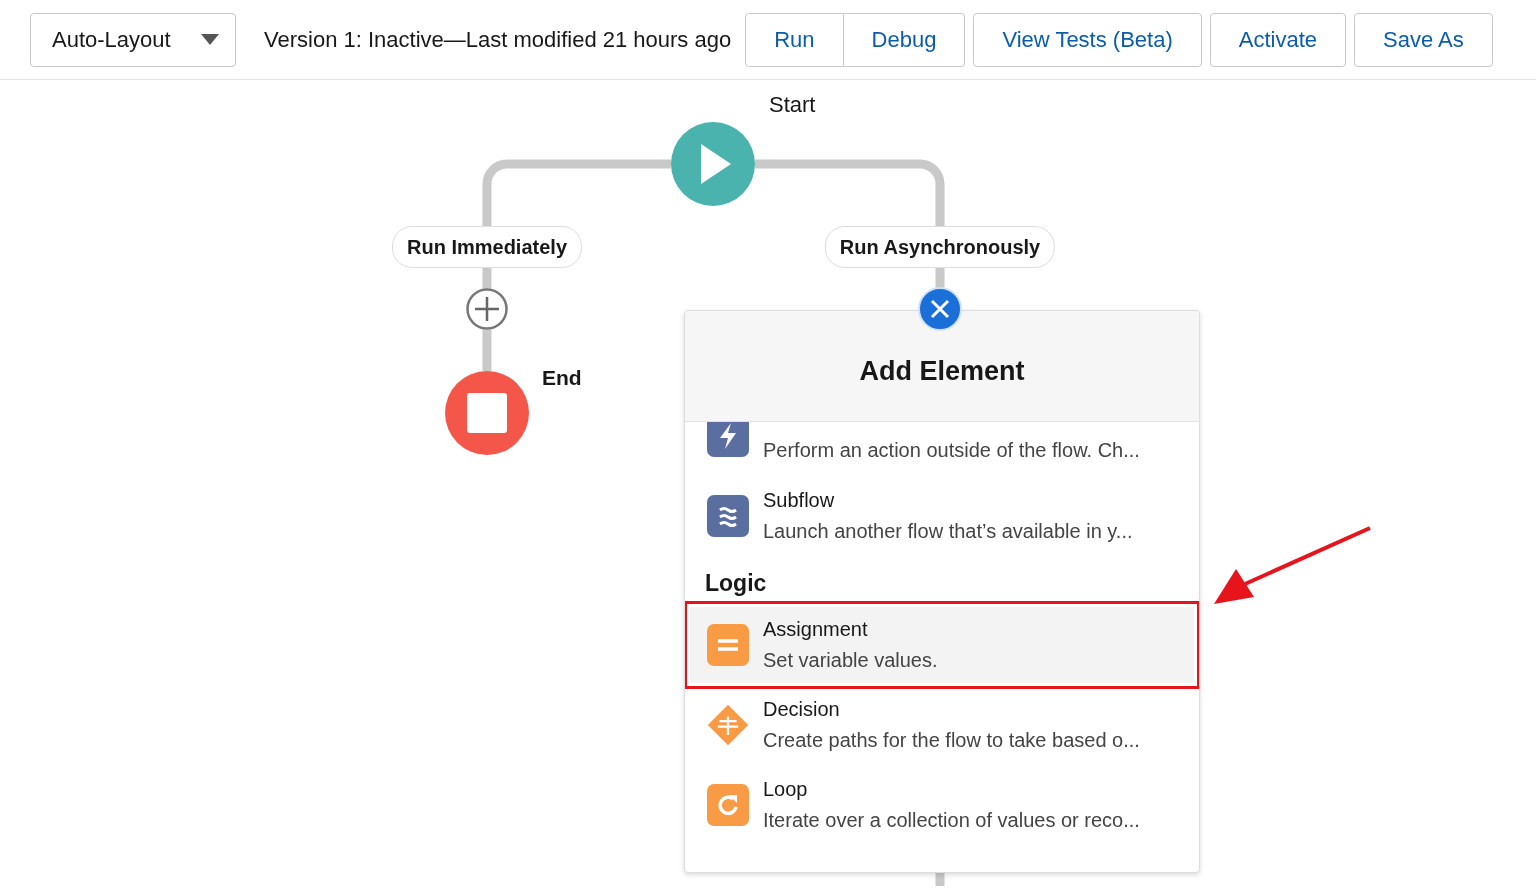 Image resolution: width=1536 pixels, height=888 pixels. Describe the element at coordinates (498, 39) in the screenshot. I see `version-status: Version 1: Inactive—Last modified 21 hours ago` at that location.